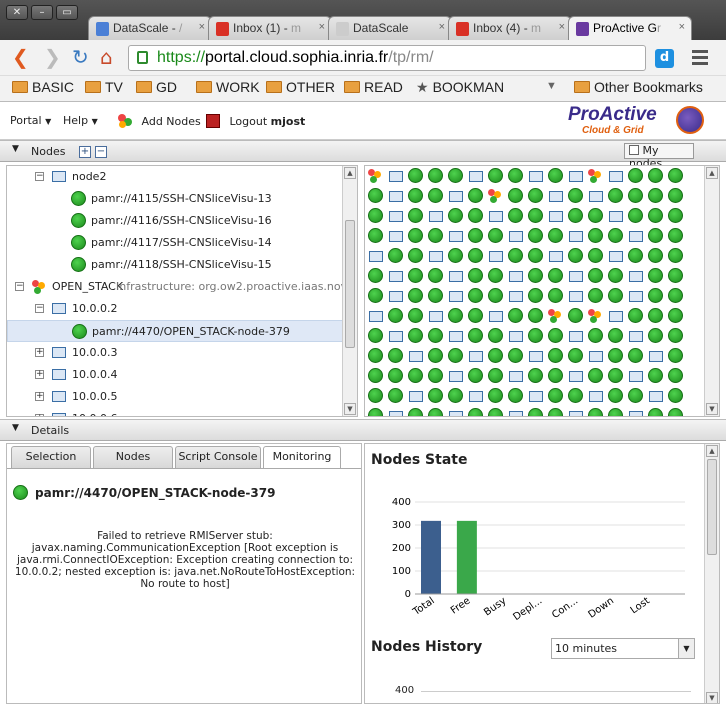  I want to click on tree-row-node: pamr://4470/OPEN_STACK-node-379, so click(176, 331).